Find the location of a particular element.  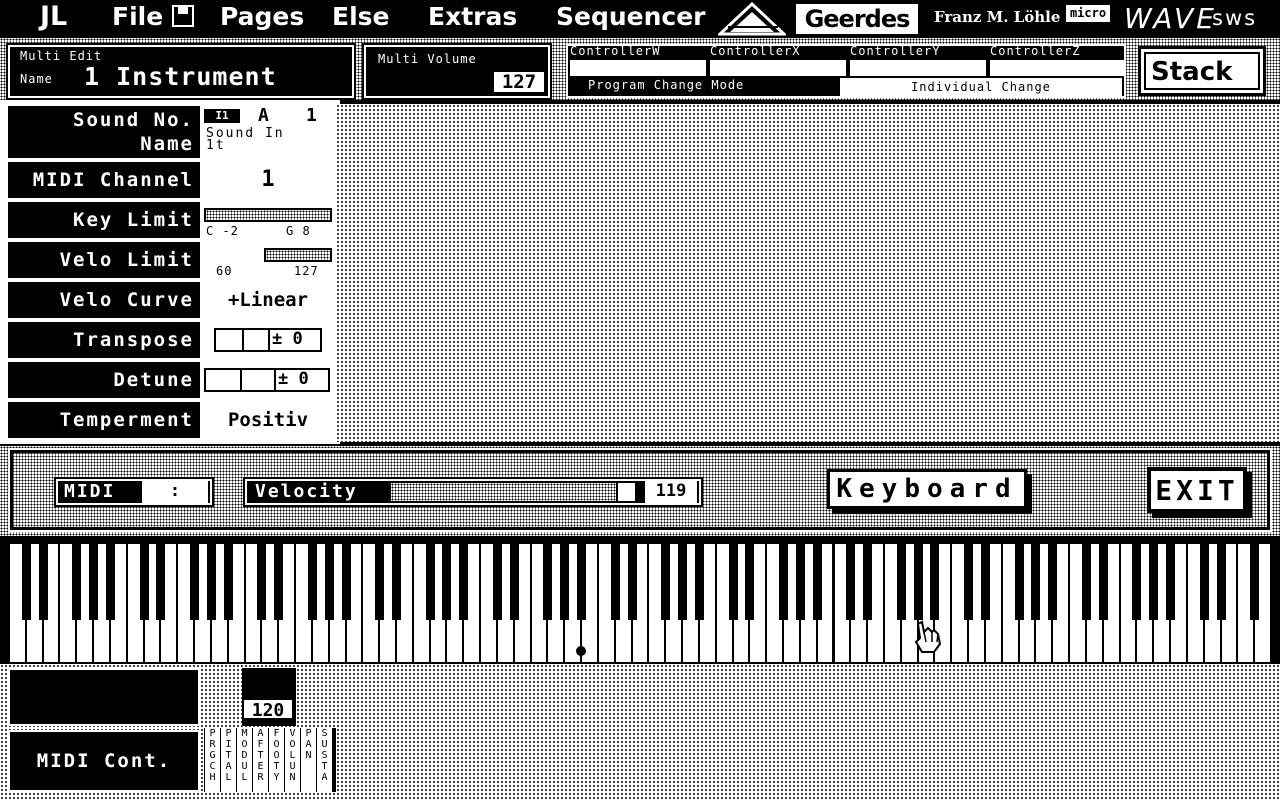

midi-cont-column: FOOTY is located at coordinates (276, 760).